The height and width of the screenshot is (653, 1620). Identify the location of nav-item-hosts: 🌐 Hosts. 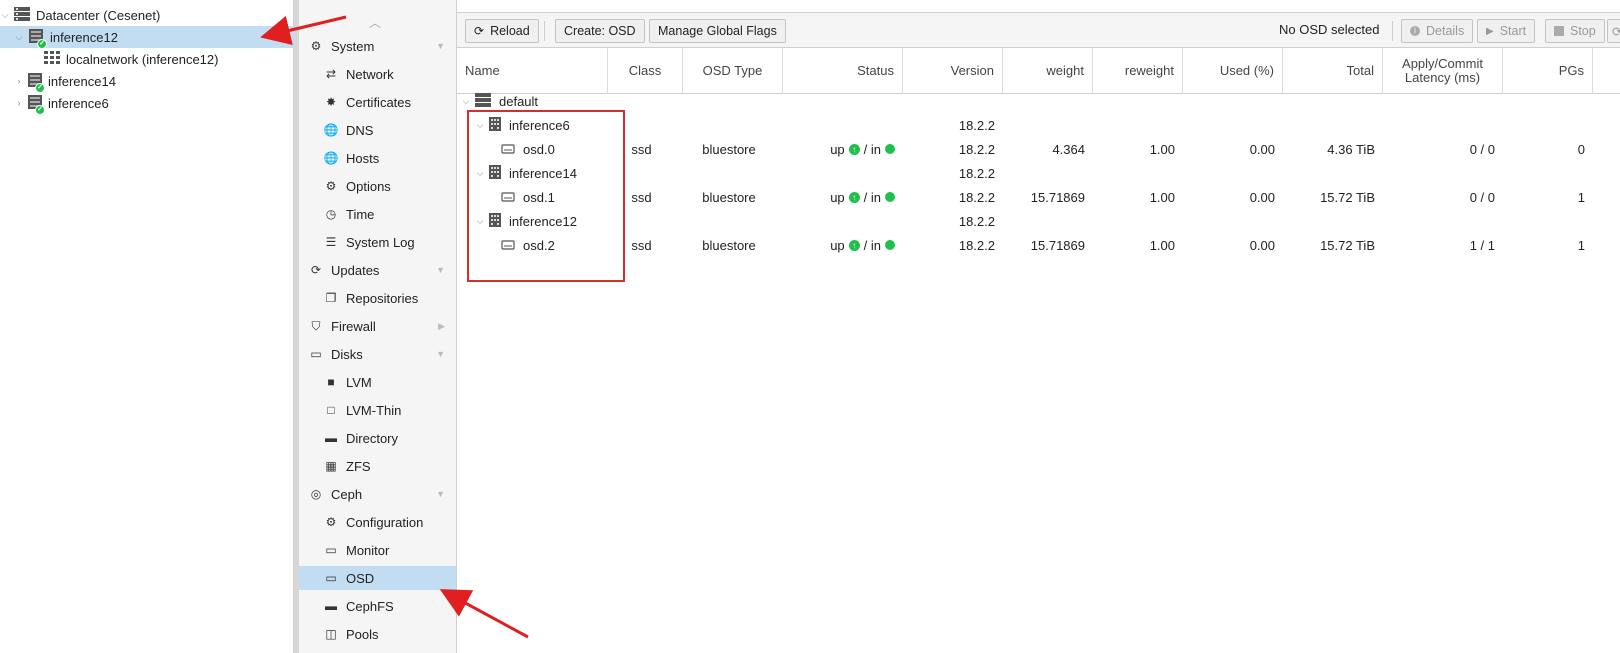
(377, 158).